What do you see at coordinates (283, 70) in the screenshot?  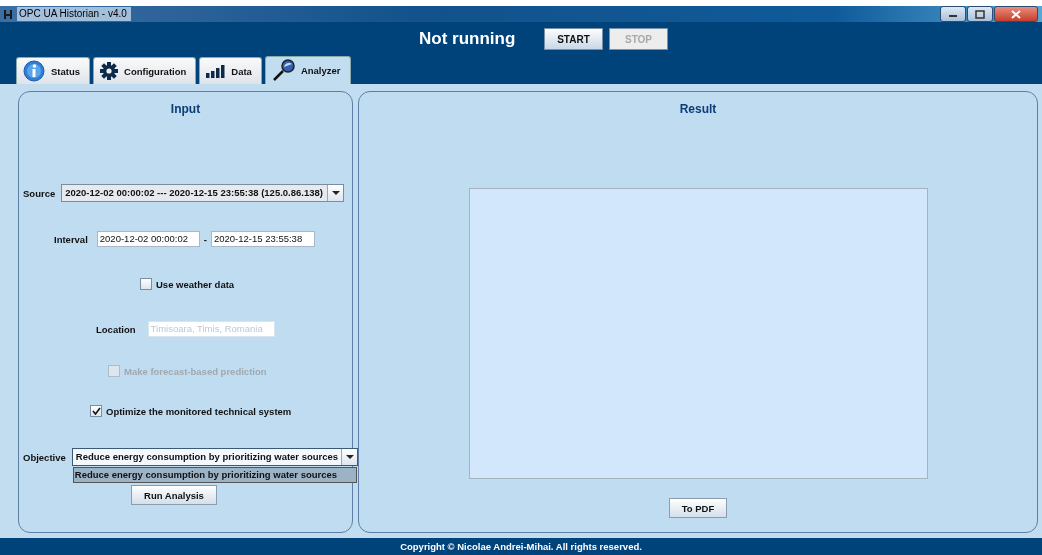 I see `magnifier-icon` at bounding box center [283, 70].